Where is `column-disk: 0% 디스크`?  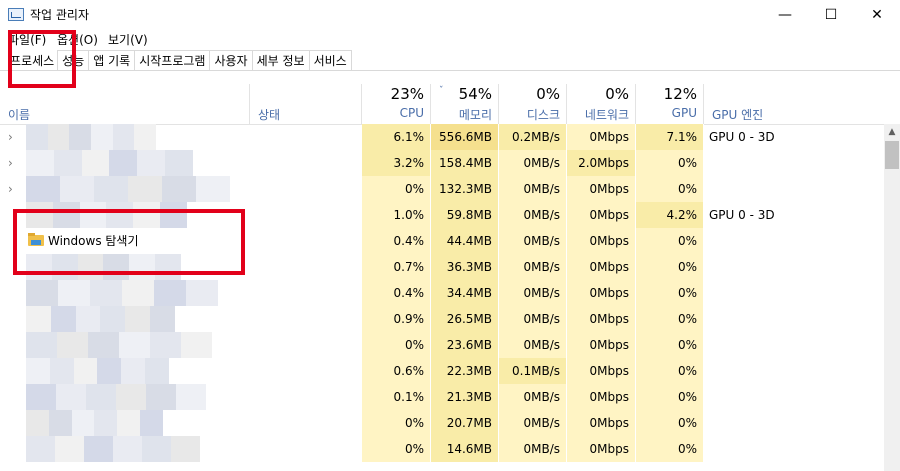 column-disk: 0% 디스크 is located at coordinates (533, 104).